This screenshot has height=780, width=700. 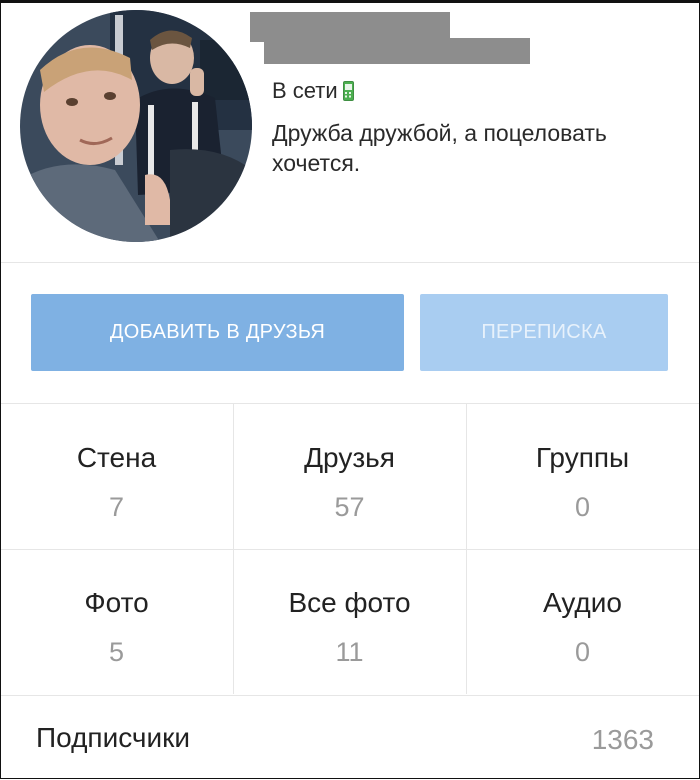 What do you see at coordinates (116, 621) in the screenshot?
I see `counter-photos: Фото 5` at bounding box center [116, 621].